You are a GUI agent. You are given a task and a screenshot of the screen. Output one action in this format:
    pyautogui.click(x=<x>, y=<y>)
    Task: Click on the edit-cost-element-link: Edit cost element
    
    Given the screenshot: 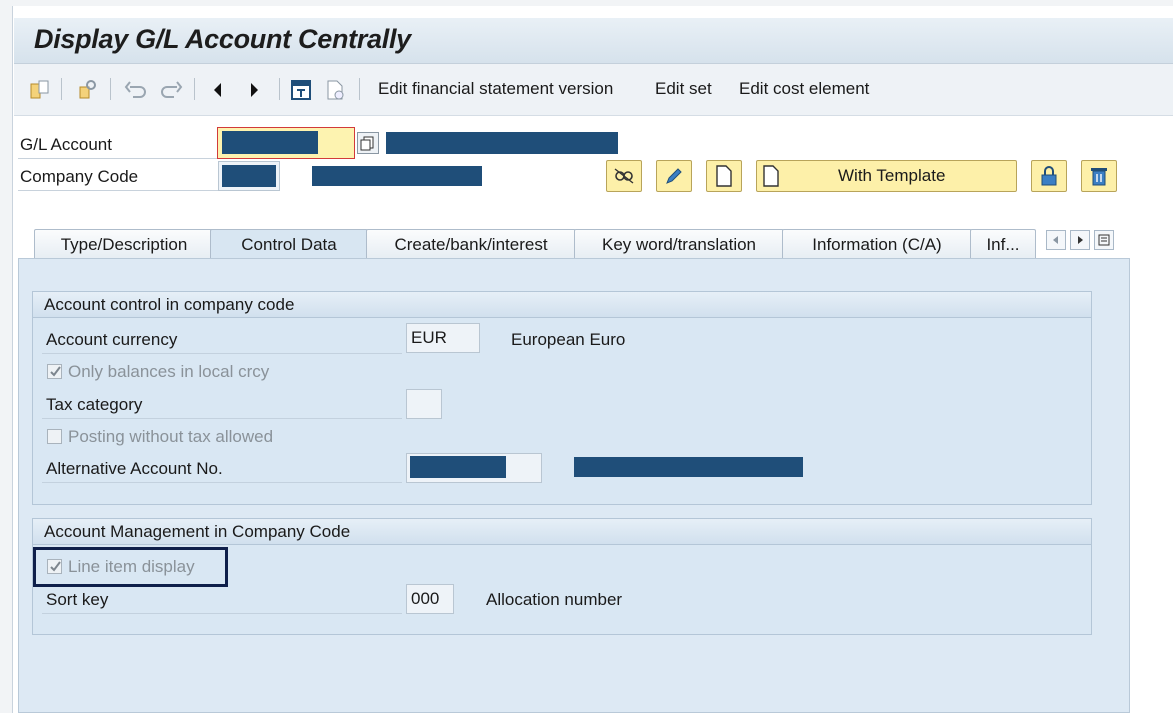 What is the action you would take?
    pyautogui.click(x=804, y=89)
    